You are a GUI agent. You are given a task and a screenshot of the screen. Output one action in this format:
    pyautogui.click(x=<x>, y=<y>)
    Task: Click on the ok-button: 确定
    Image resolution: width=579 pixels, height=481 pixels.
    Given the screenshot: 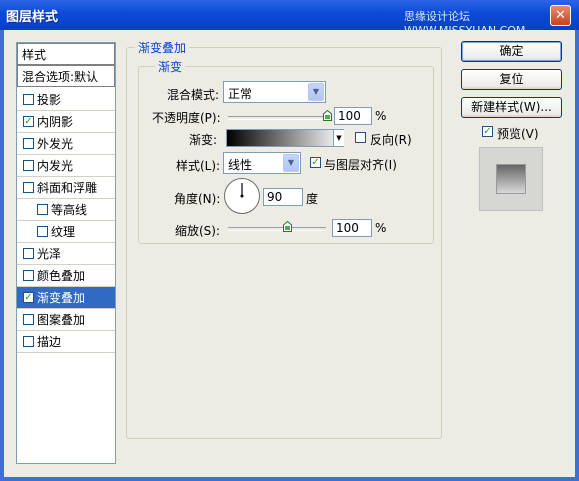 What is the action you would take?
    pyautogui.click(x=511, y=51)
    